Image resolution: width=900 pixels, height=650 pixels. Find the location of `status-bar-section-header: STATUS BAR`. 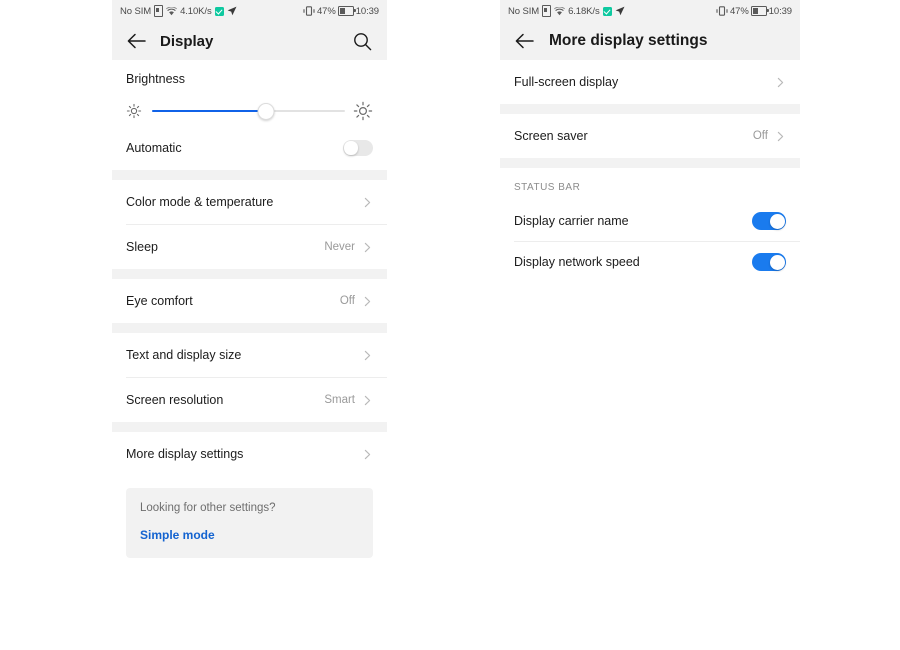

status-bar-section-header: STATUS BAR is located at coordinates (650, 184).